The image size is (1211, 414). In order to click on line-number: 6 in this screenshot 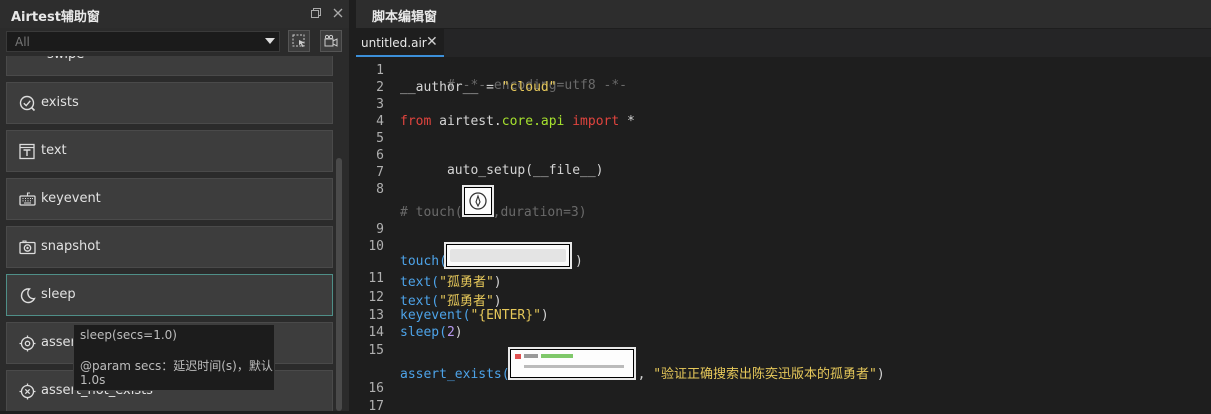, I will do `click(380, 155)`.